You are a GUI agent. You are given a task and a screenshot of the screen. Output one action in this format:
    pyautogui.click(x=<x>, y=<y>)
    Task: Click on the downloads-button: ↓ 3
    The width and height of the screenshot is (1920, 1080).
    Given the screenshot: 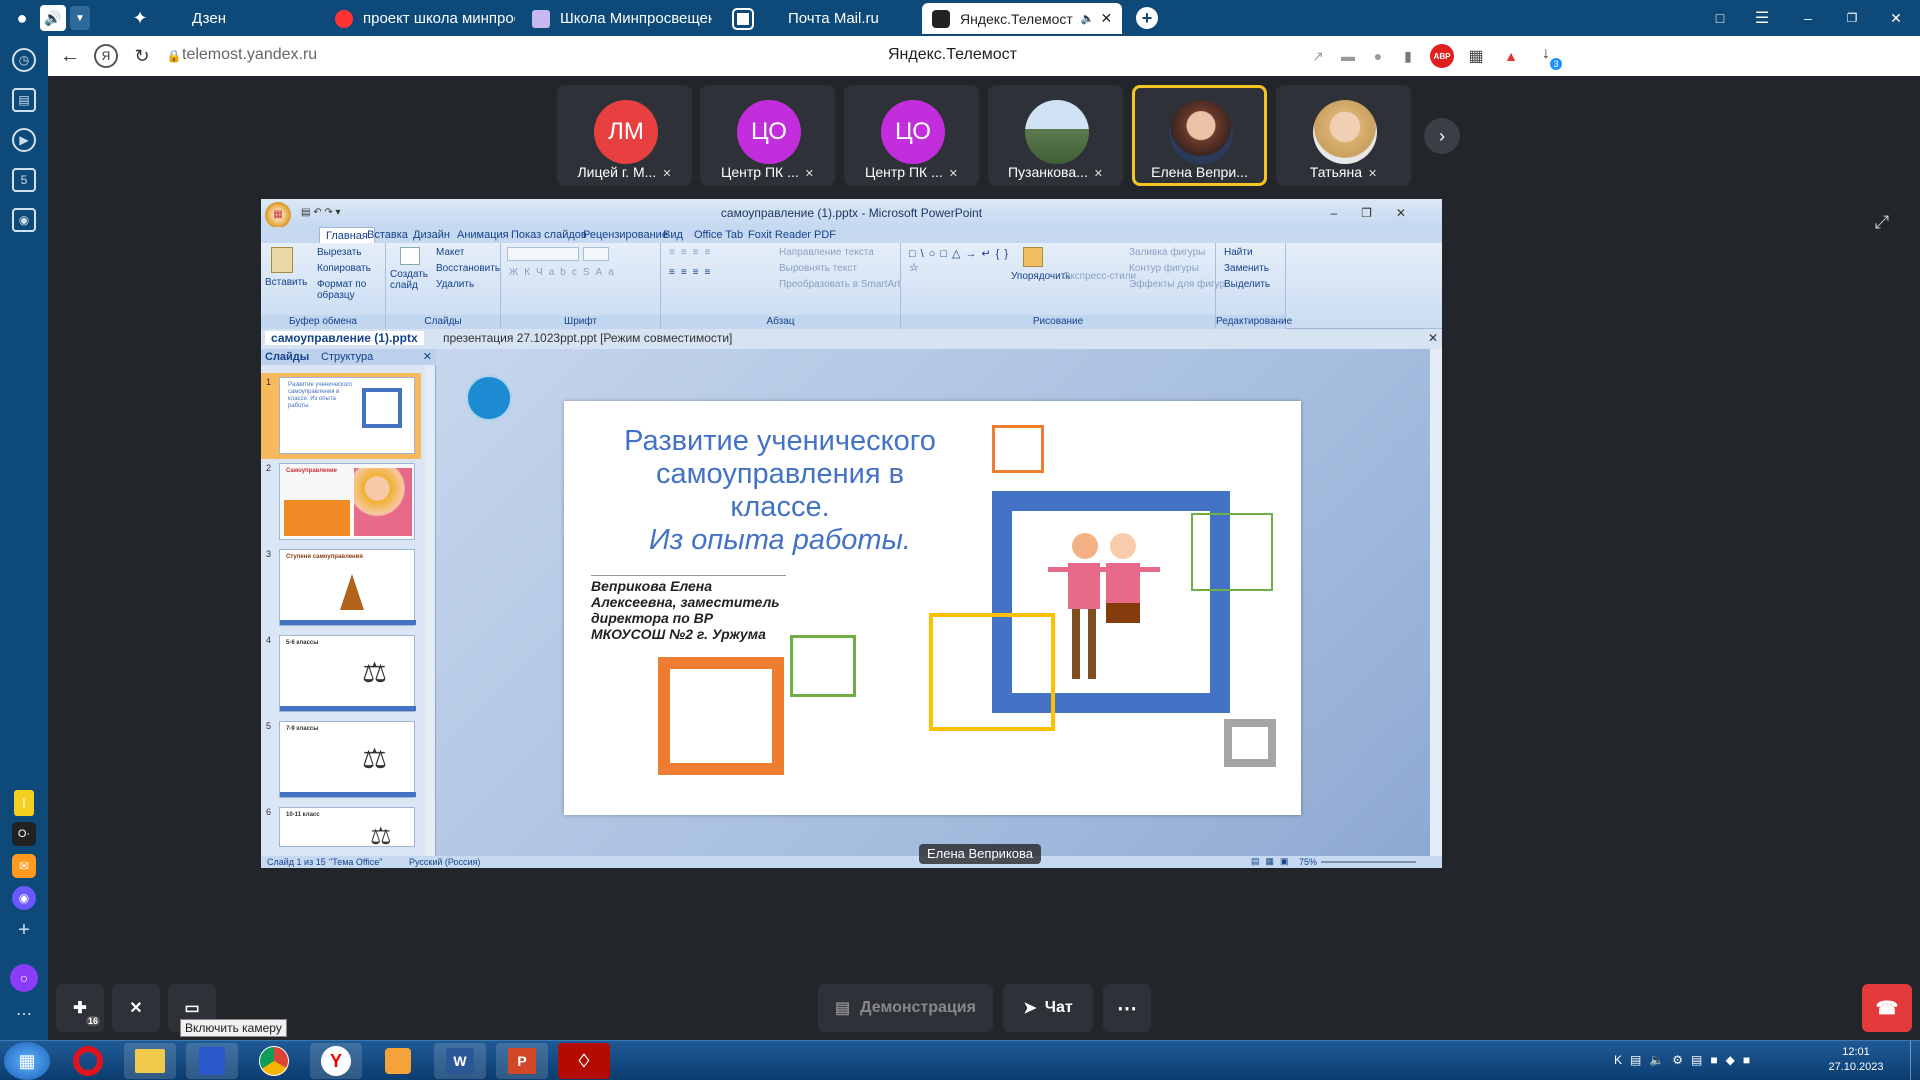 What is the action you would take?
    pyautogui.click(x=1549, y=57)
    